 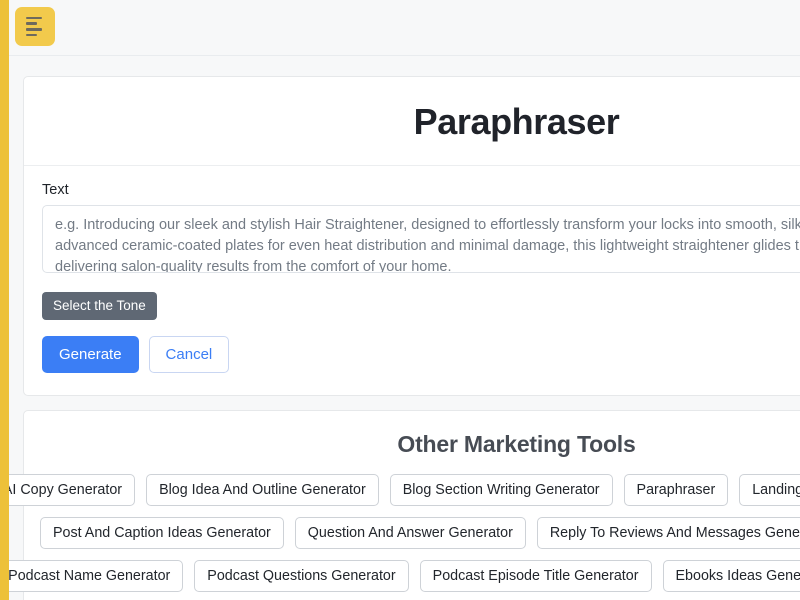 What do you see at coordinates (421, 354) in the screenshot?
I see `form-actions: Generate Cancel` at bounding box center [421, 354].